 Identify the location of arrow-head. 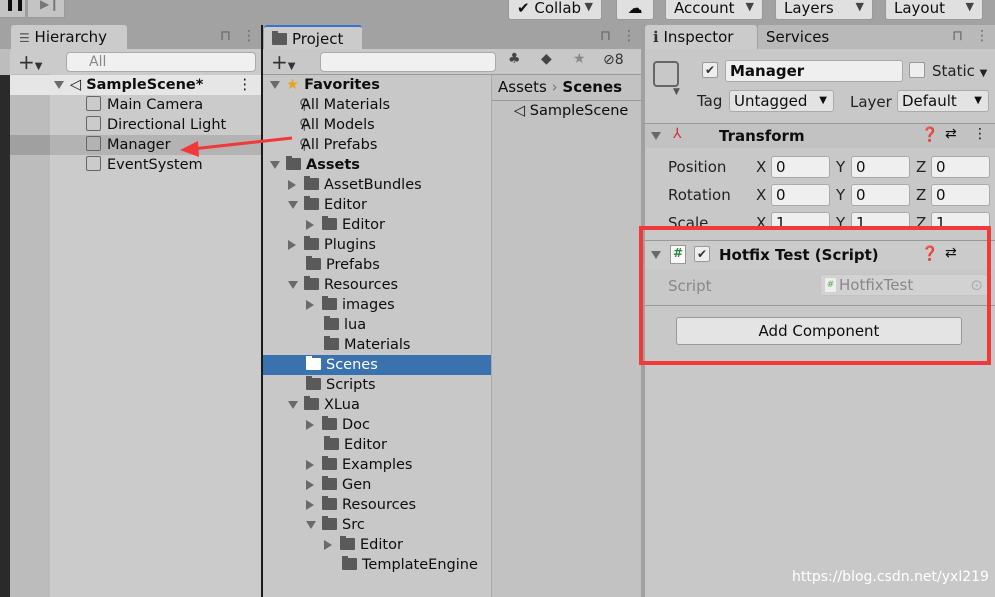
(189, 149).